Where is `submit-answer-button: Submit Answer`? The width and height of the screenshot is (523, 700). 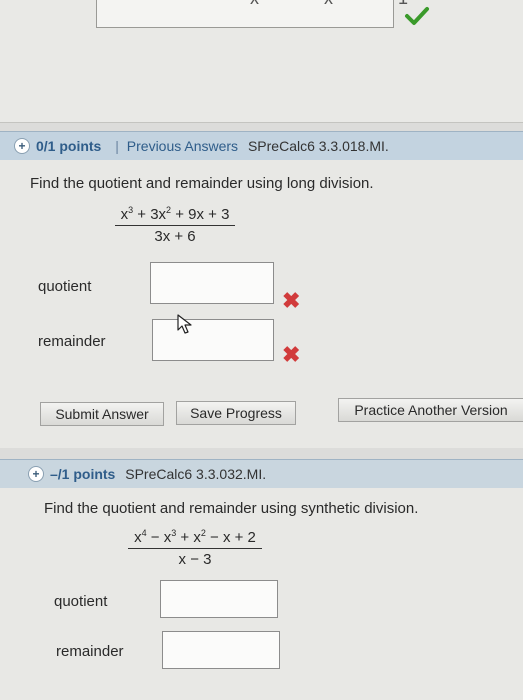
submit-answer-button: Submit Answer is located at coordinates (102, 414).